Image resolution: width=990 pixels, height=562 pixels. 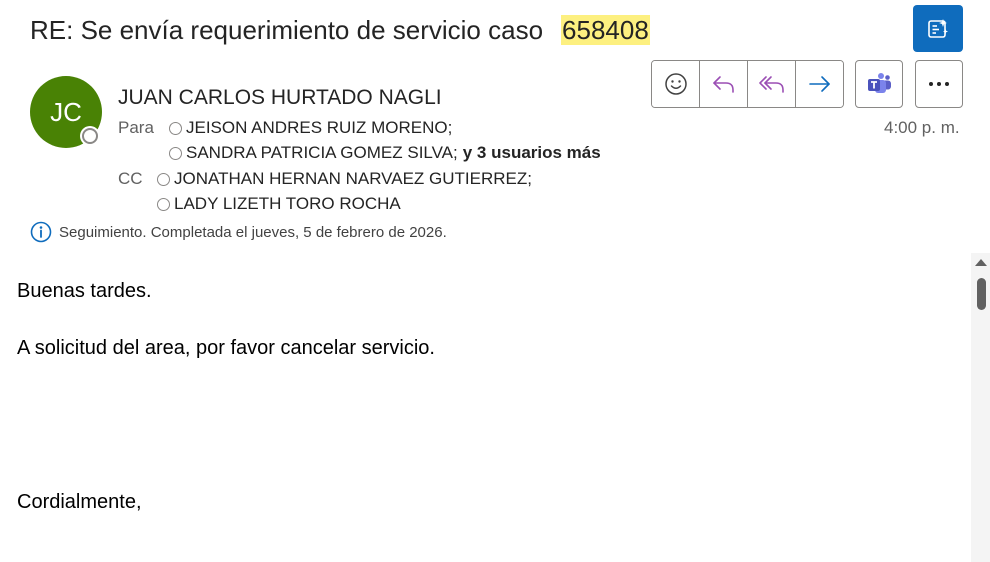 I want to click on recipient-name: JEISON ANDRES RUIZ MORENO;, so click(x=319, y=127).